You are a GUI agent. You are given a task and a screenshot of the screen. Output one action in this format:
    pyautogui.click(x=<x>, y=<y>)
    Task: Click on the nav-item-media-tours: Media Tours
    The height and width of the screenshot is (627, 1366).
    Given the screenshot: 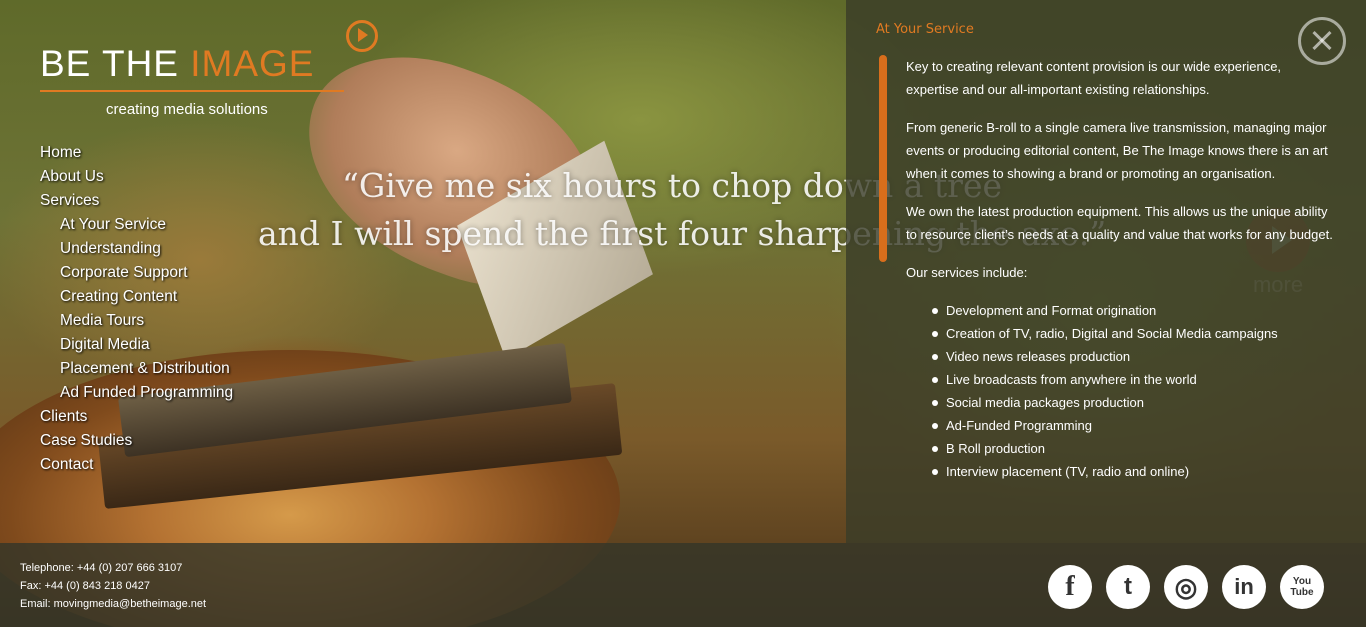 What is the action you would take?
    pyautogui.click(x=136, y=323)
    